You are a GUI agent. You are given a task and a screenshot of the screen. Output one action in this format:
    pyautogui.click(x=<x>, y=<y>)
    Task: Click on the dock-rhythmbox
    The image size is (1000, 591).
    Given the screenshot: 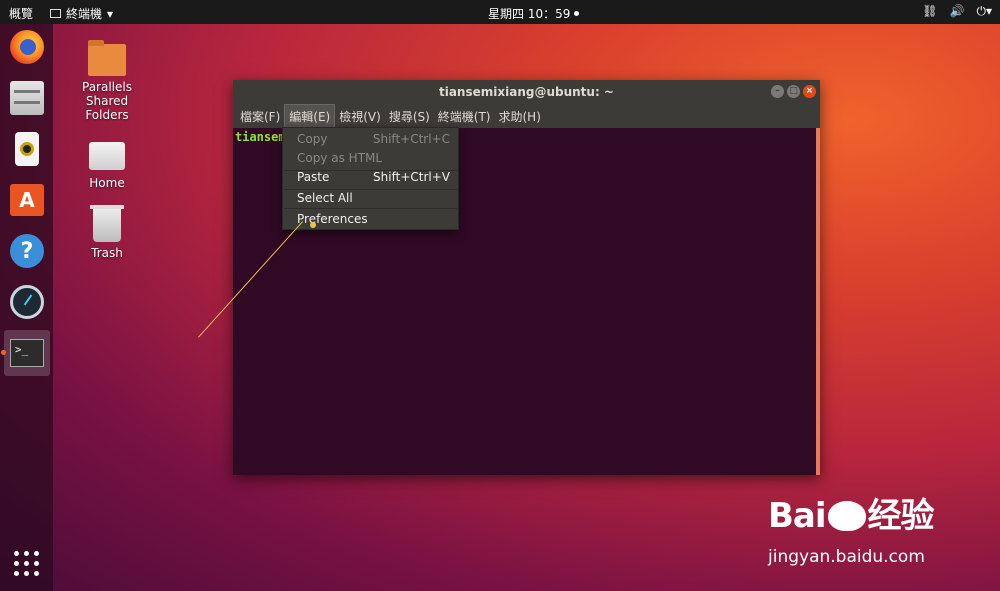 What is the action you would take?
    pyautogui.click(x=27, y=149)
    